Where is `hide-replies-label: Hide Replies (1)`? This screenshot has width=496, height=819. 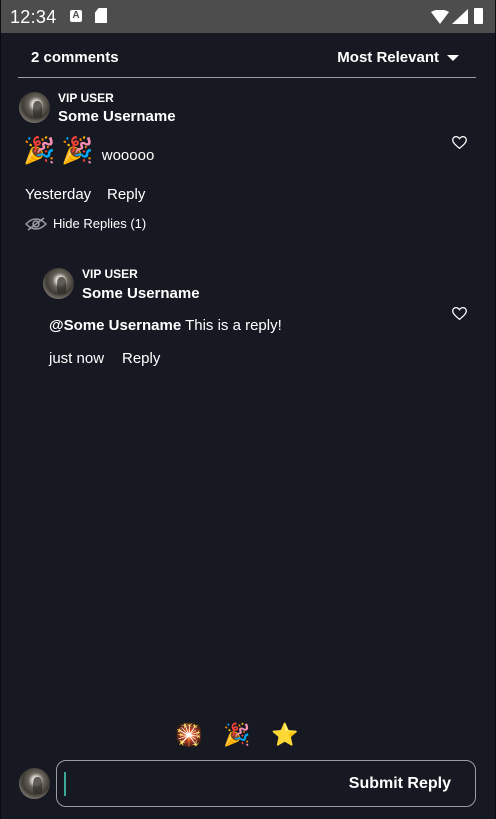 hide-replies-label: Hide Replies (1) is located at coordinates (100, 223).